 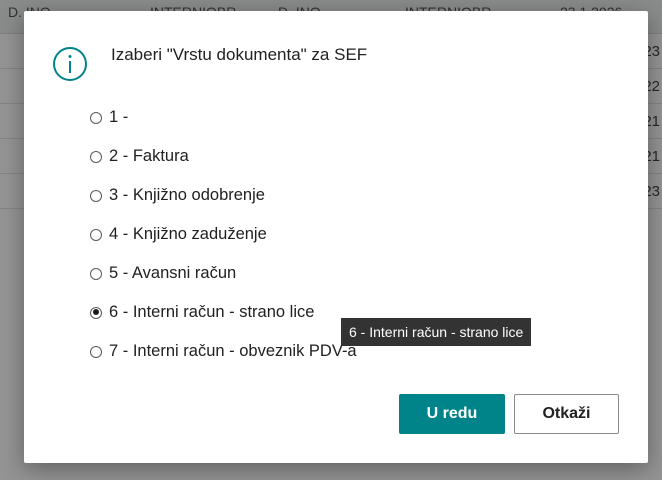 What do you see at coordinates (70, 64) in the screenshot?
I see `info-icon` at bounding box center [70, 64].